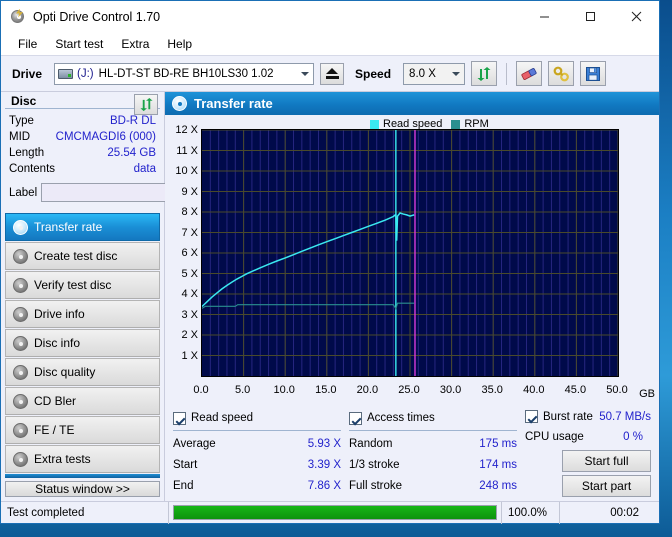  Describe the element at coordinates (135, 44) in the screenshot. I see `menu-item-extra: Extra` at that location.